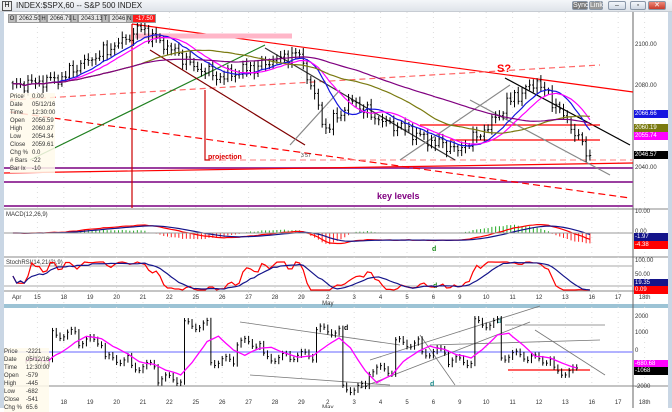 This screenshot has width=672, height=412. What do you see at coordinates (651, 136) in the screenshot?
I see `price-badge: 2055.74` at bounding box center [651, 136].